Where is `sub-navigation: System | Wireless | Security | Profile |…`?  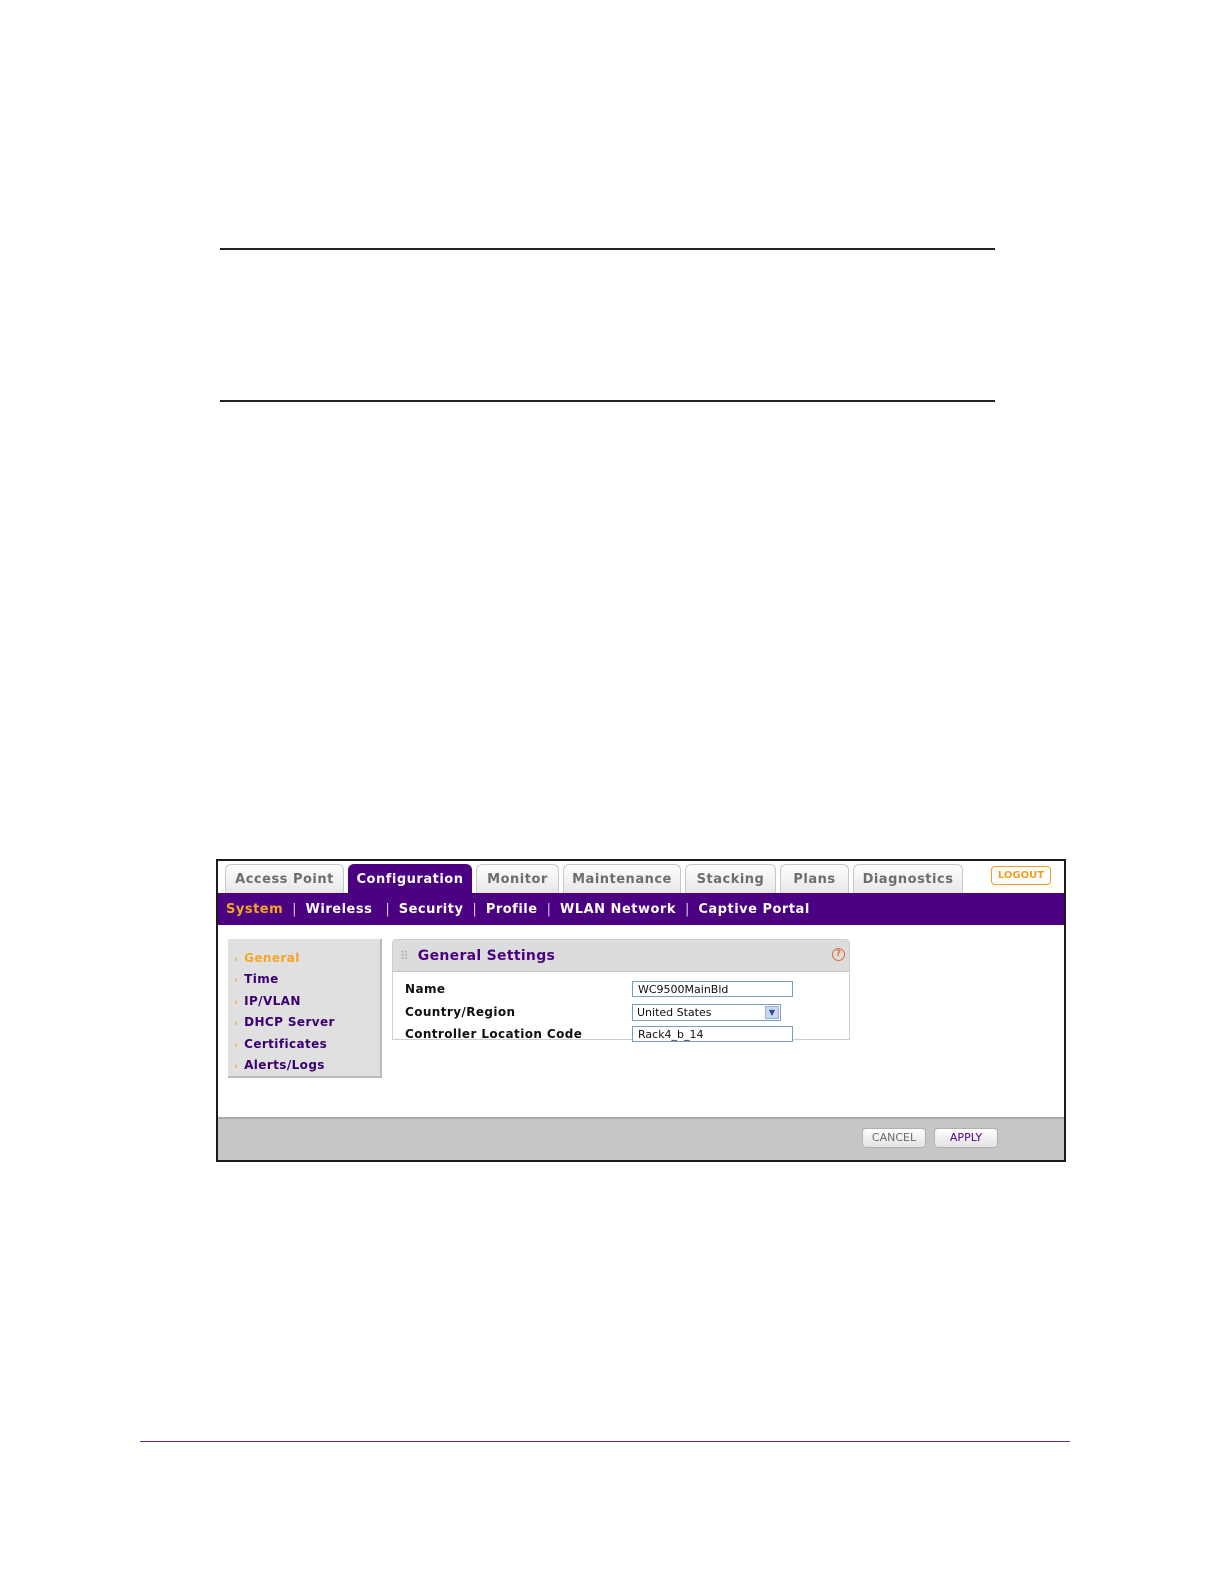 sub-navigation: System | Wireless | Security | Profile |… is located at coordinates (641, 909).